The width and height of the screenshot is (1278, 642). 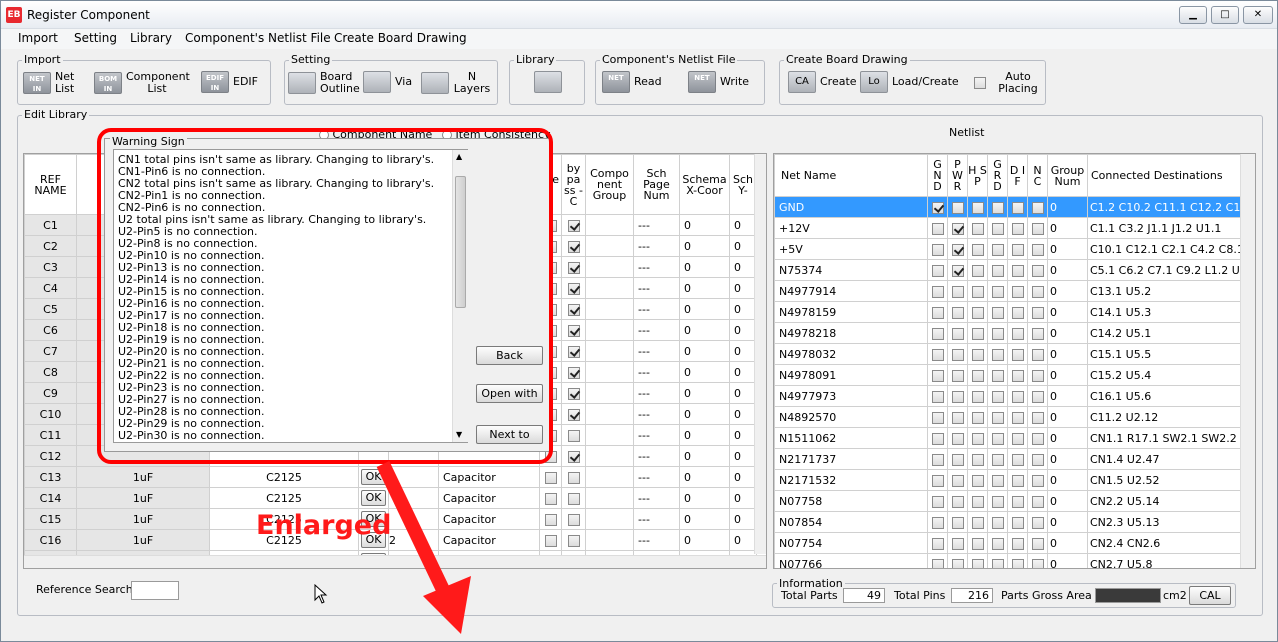 I want to click on netlist-row: +12V 0 C1.1 C3.2 J1.1 J1.2 U1.1, so click(x=1007, y=228).